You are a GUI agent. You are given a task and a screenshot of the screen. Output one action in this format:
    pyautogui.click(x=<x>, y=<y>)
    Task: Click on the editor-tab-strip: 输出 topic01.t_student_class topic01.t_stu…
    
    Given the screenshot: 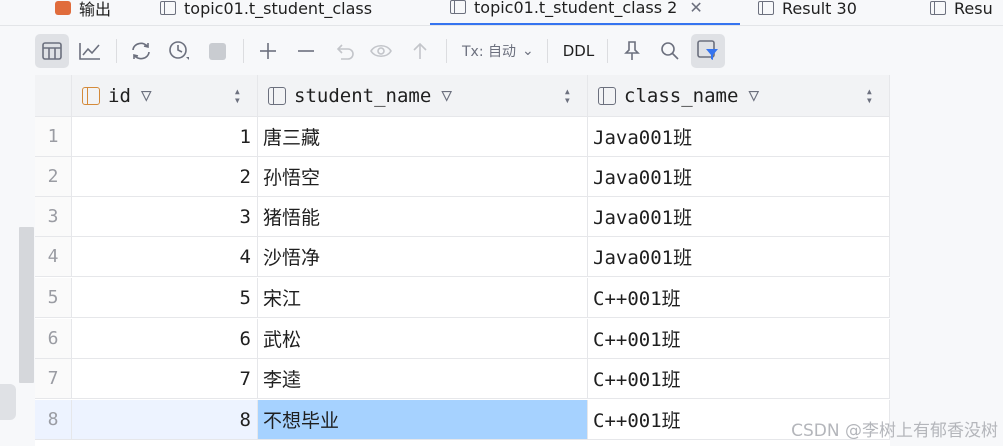 What is the action you would take?
    pyautogui.click(x=501, y=13)
    